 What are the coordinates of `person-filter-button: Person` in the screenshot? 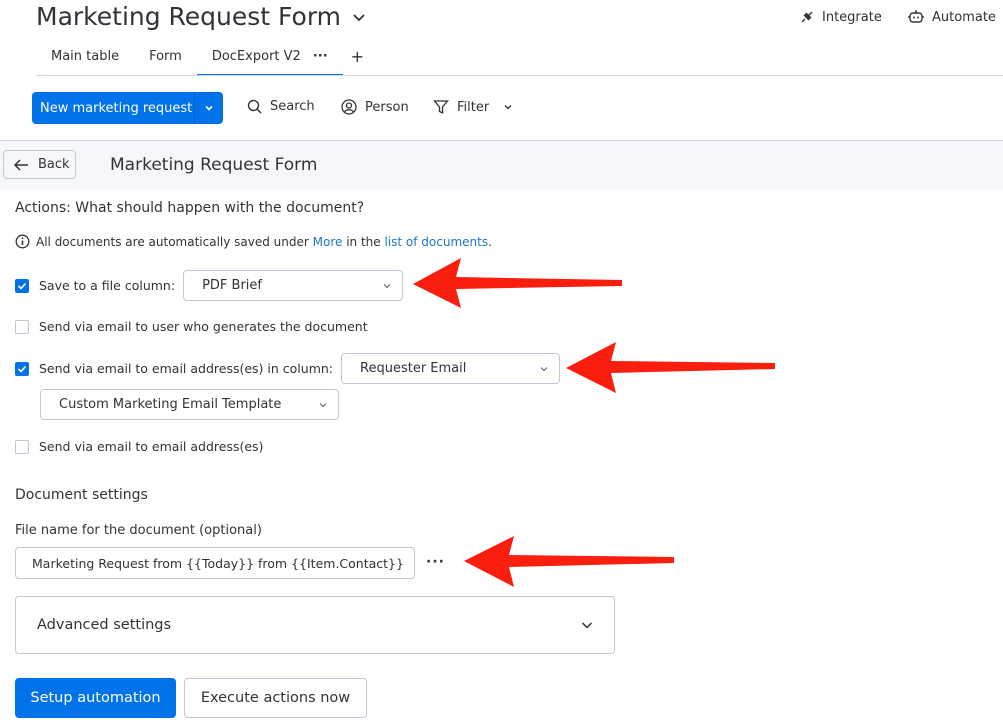 It's located at (375, 107).